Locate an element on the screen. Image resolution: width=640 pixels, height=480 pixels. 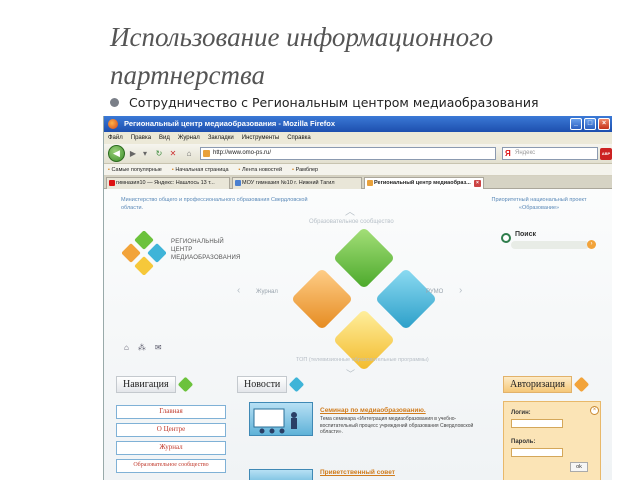
nav-journal-button: Журнал is located at coordinates (171, 448).